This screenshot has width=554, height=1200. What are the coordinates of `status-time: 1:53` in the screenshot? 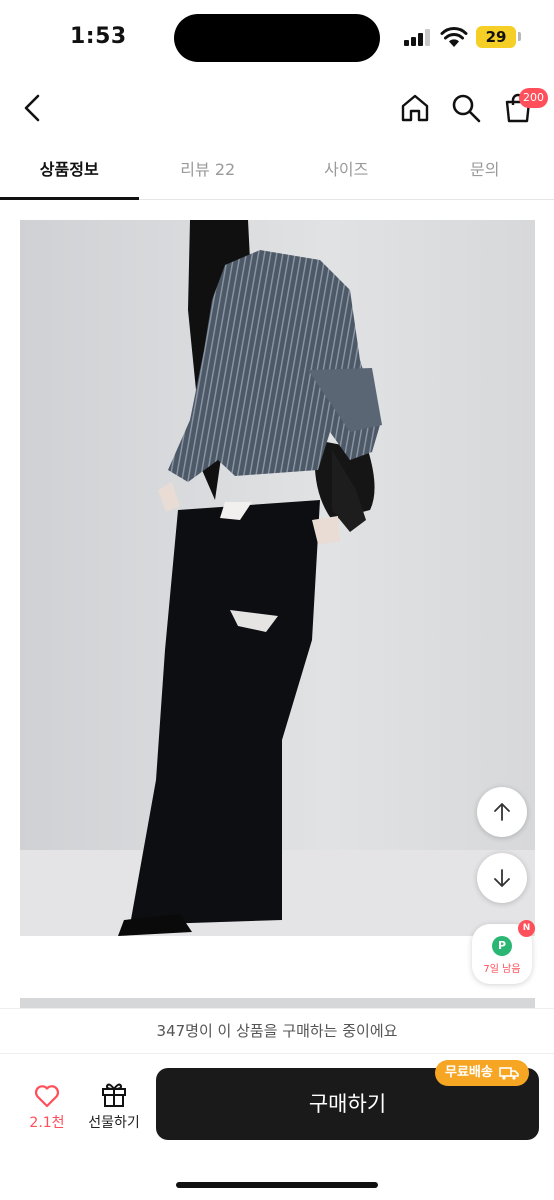 It's located at (98, 36).